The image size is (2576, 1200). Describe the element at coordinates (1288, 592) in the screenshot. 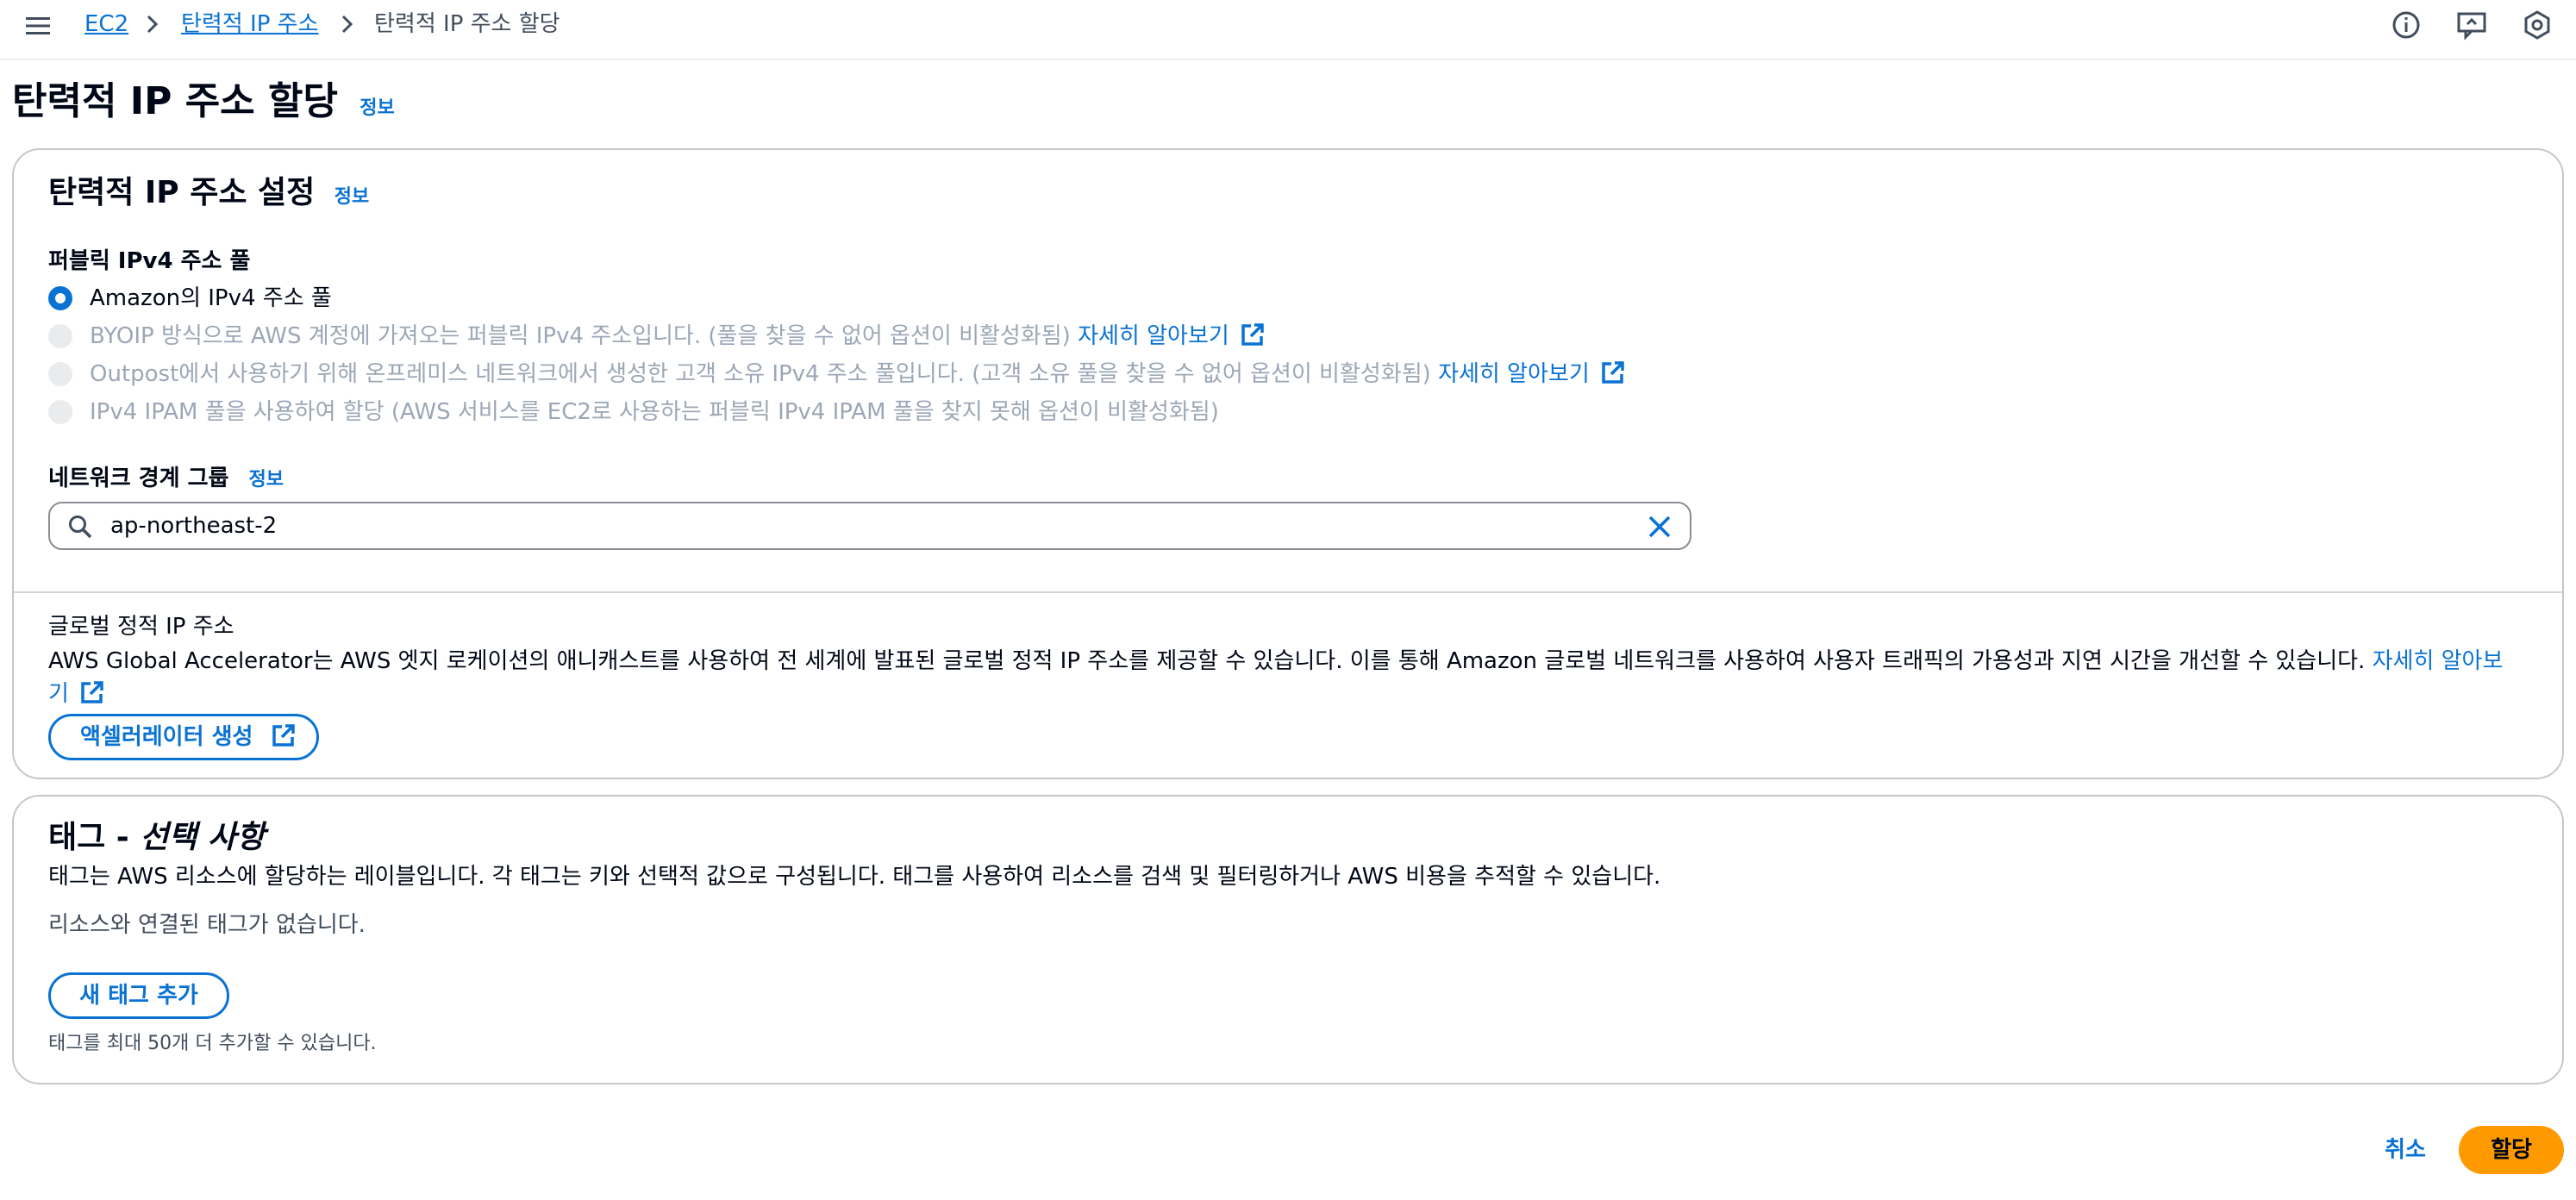

I see `section-divider` at that location.